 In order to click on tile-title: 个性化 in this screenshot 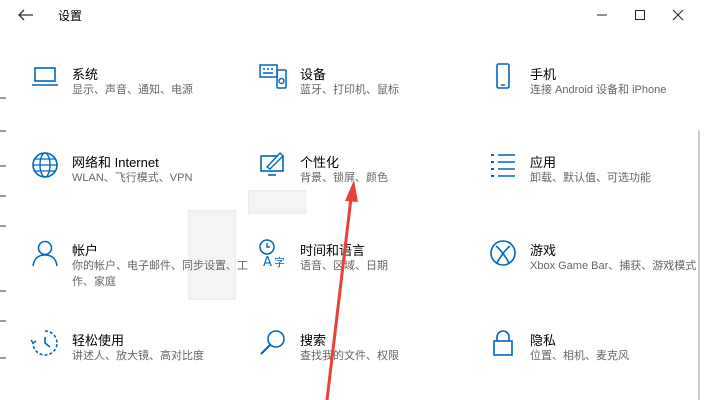, I will do `click(320, 162)`.